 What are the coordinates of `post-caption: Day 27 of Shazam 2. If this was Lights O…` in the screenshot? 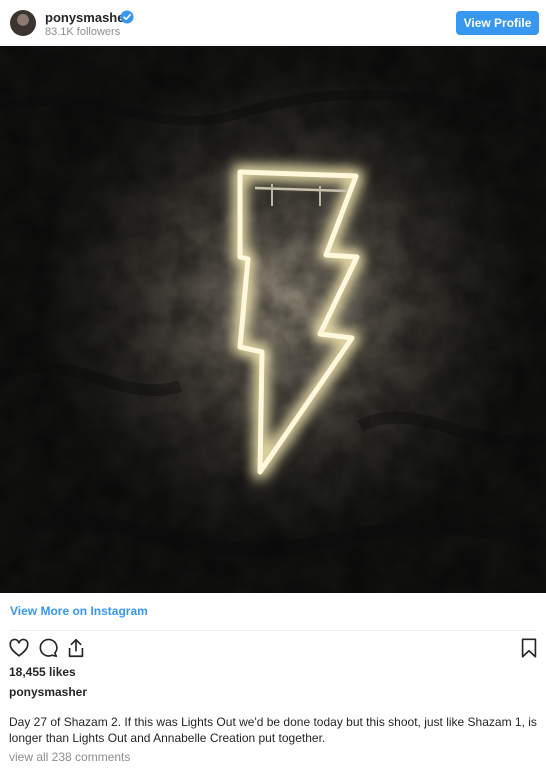 It's located at (273, 730).